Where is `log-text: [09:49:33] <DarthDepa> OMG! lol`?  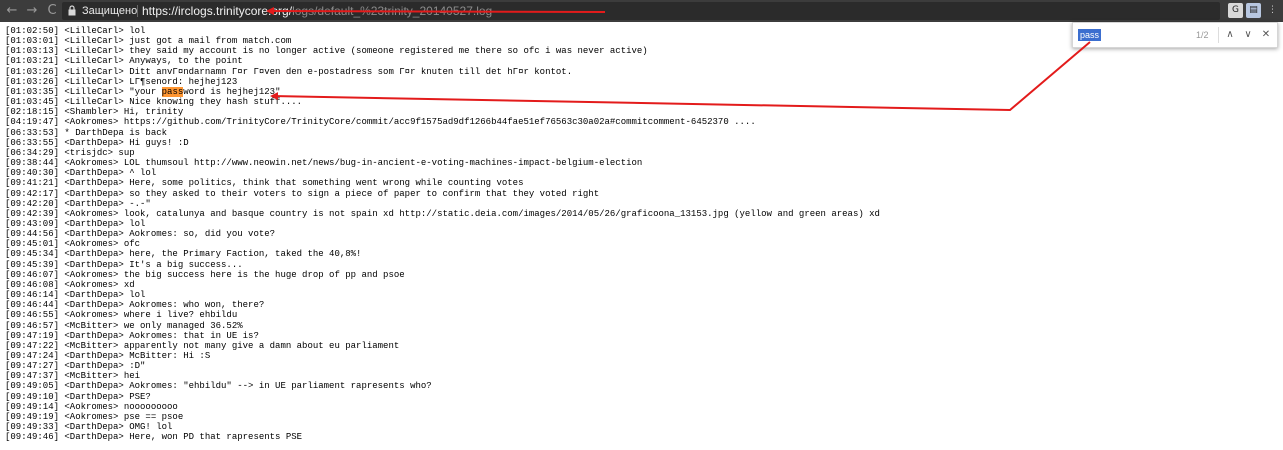
log-text: [09:49:33] <DarthDepa> OMG! lol is located at coordinates (89, 427).